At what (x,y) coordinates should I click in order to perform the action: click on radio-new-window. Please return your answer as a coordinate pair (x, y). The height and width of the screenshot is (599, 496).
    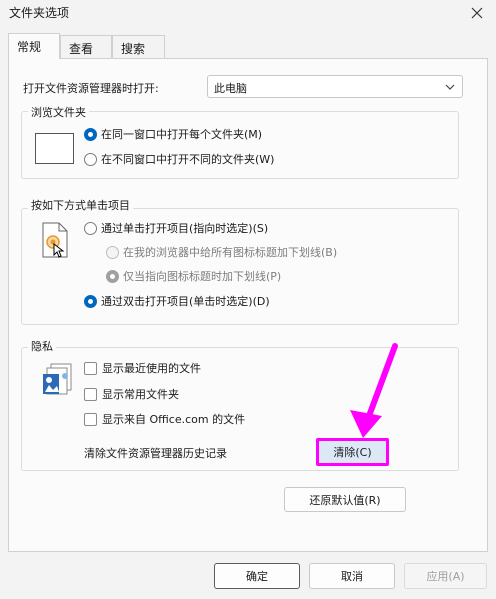
    Looking at the image, I should click on (90, 159).